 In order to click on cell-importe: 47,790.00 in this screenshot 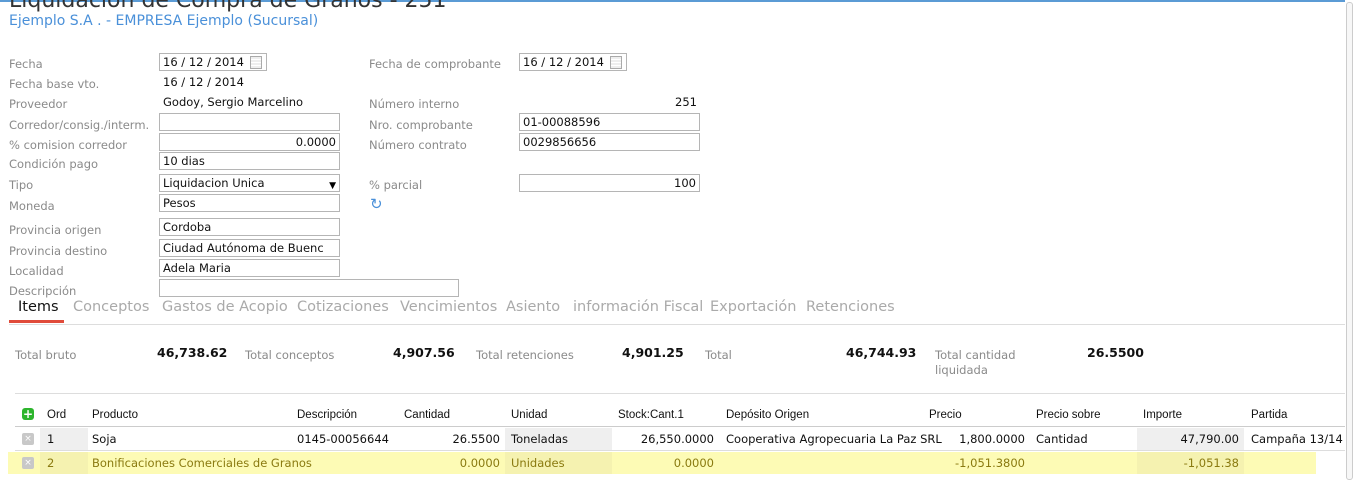, I will do `click(1191, 439)`.